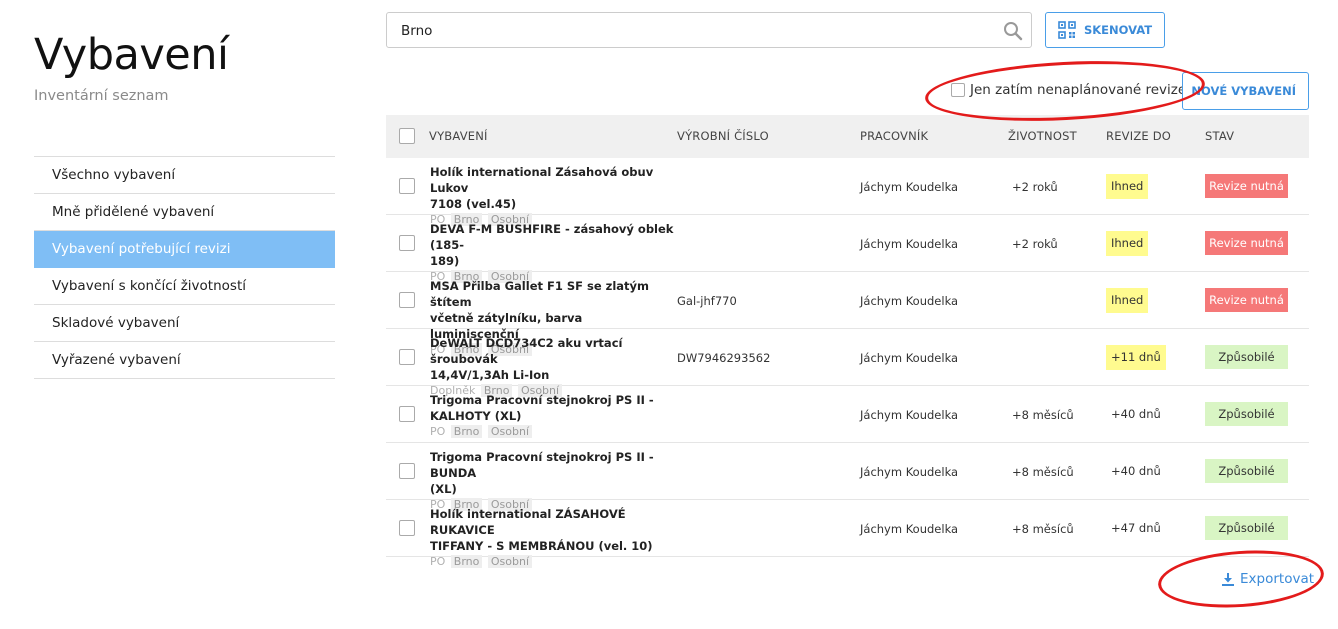  What do you see at coordinates (444, 261) in the screenshot?
I see `equipment-name-line: 189)` at bounding box center [444, 261].